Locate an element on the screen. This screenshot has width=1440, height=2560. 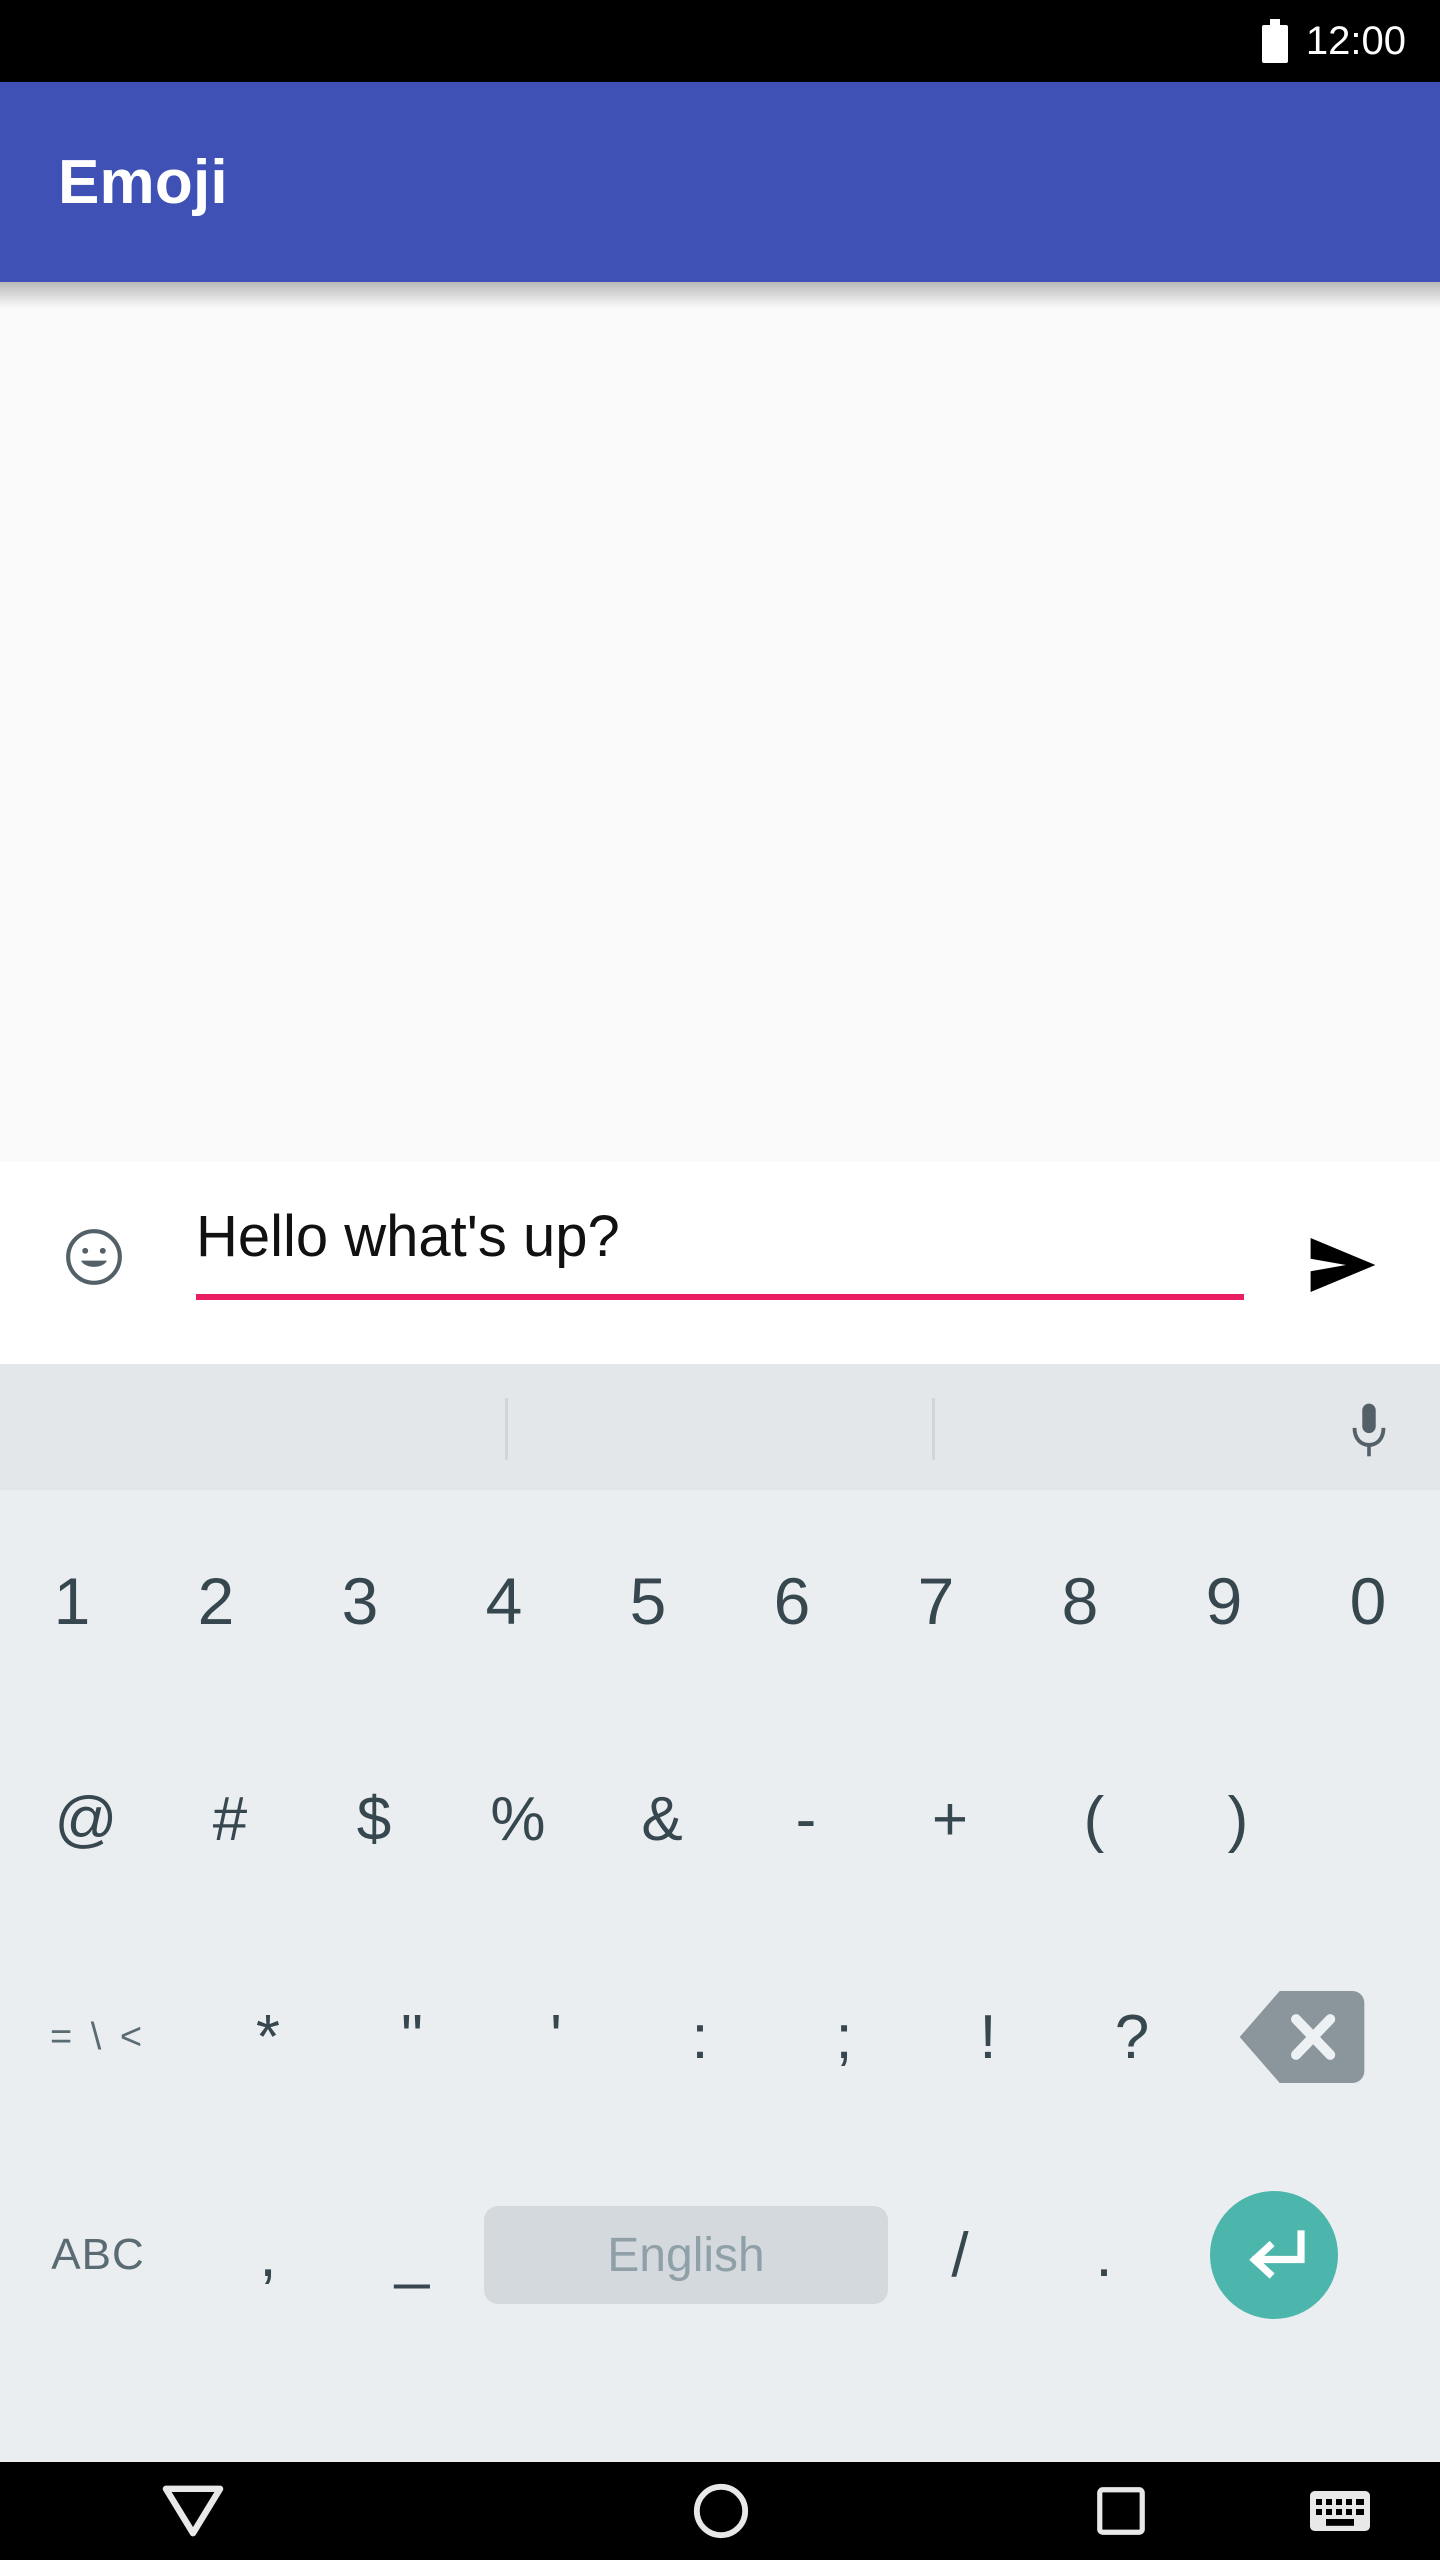
key-9: 9 is located at coordinates (1224, 1601).